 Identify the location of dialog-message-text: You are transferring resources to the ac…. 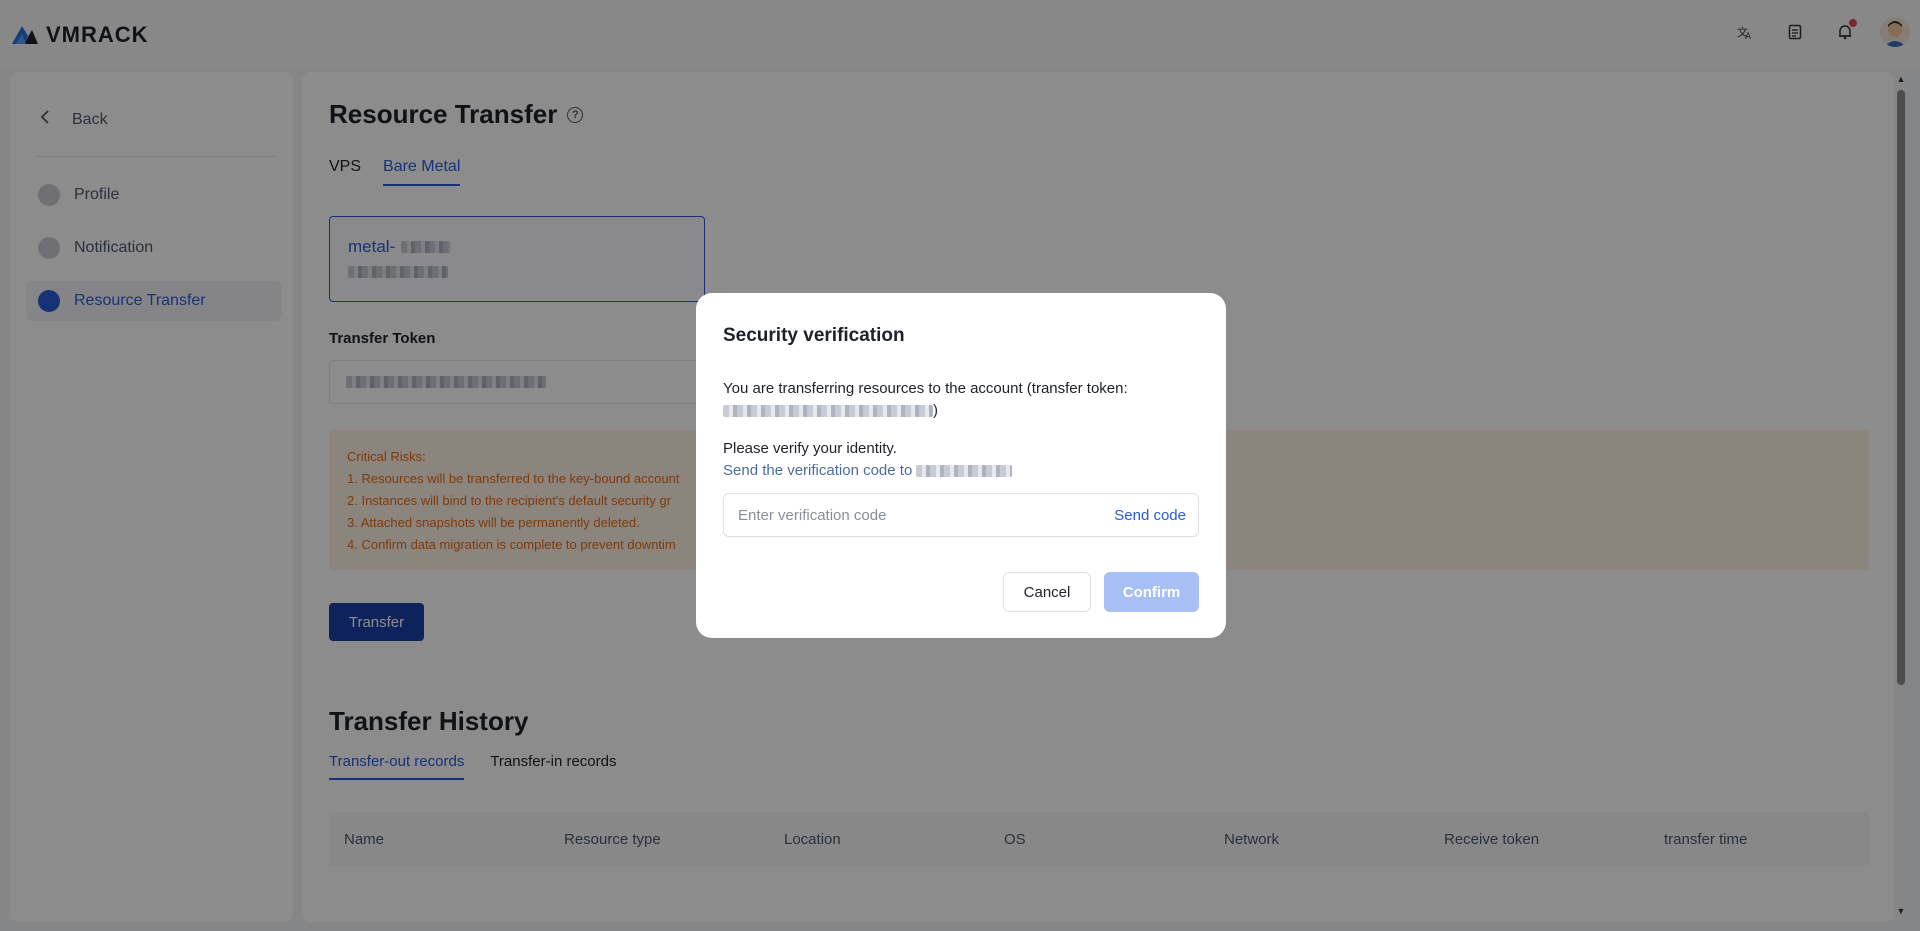
(925, 388).